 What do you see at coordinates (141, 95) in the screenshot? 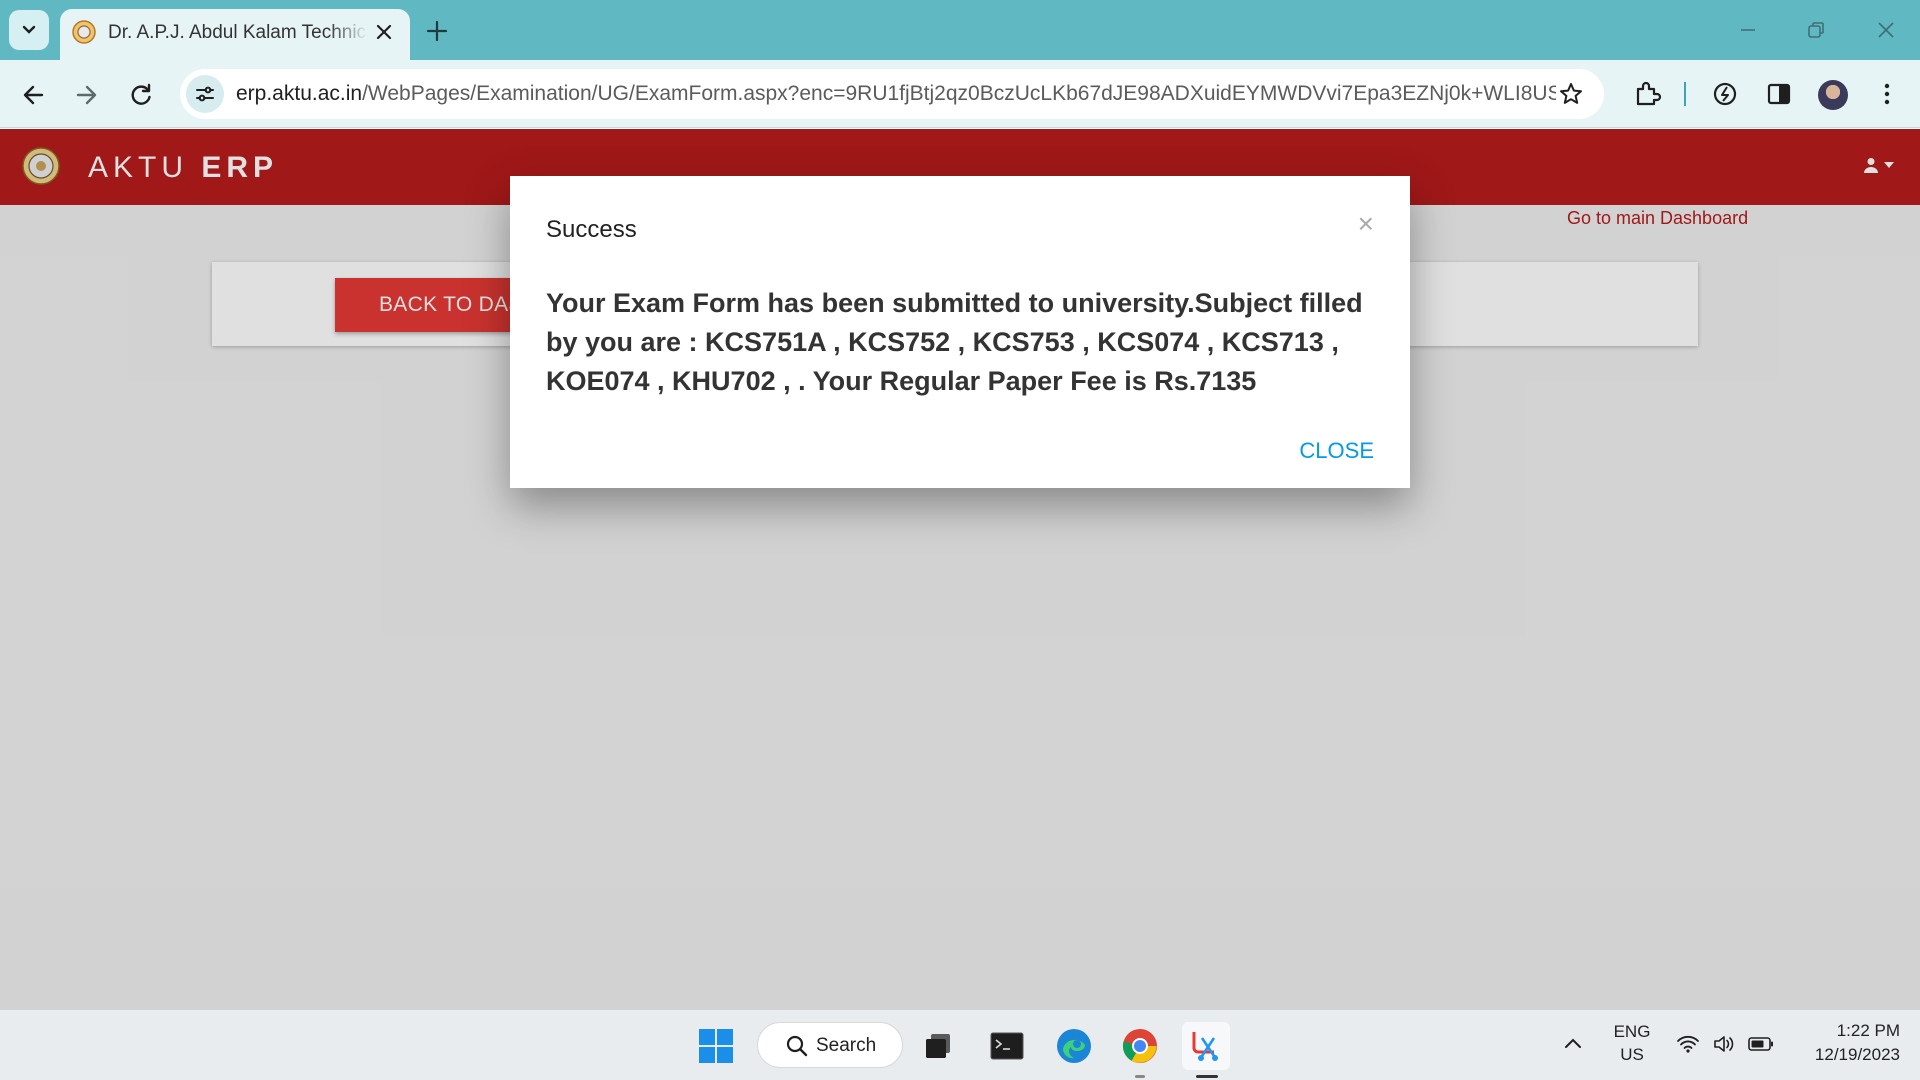
I see `reload-icon` at bounding box center [141, 95].